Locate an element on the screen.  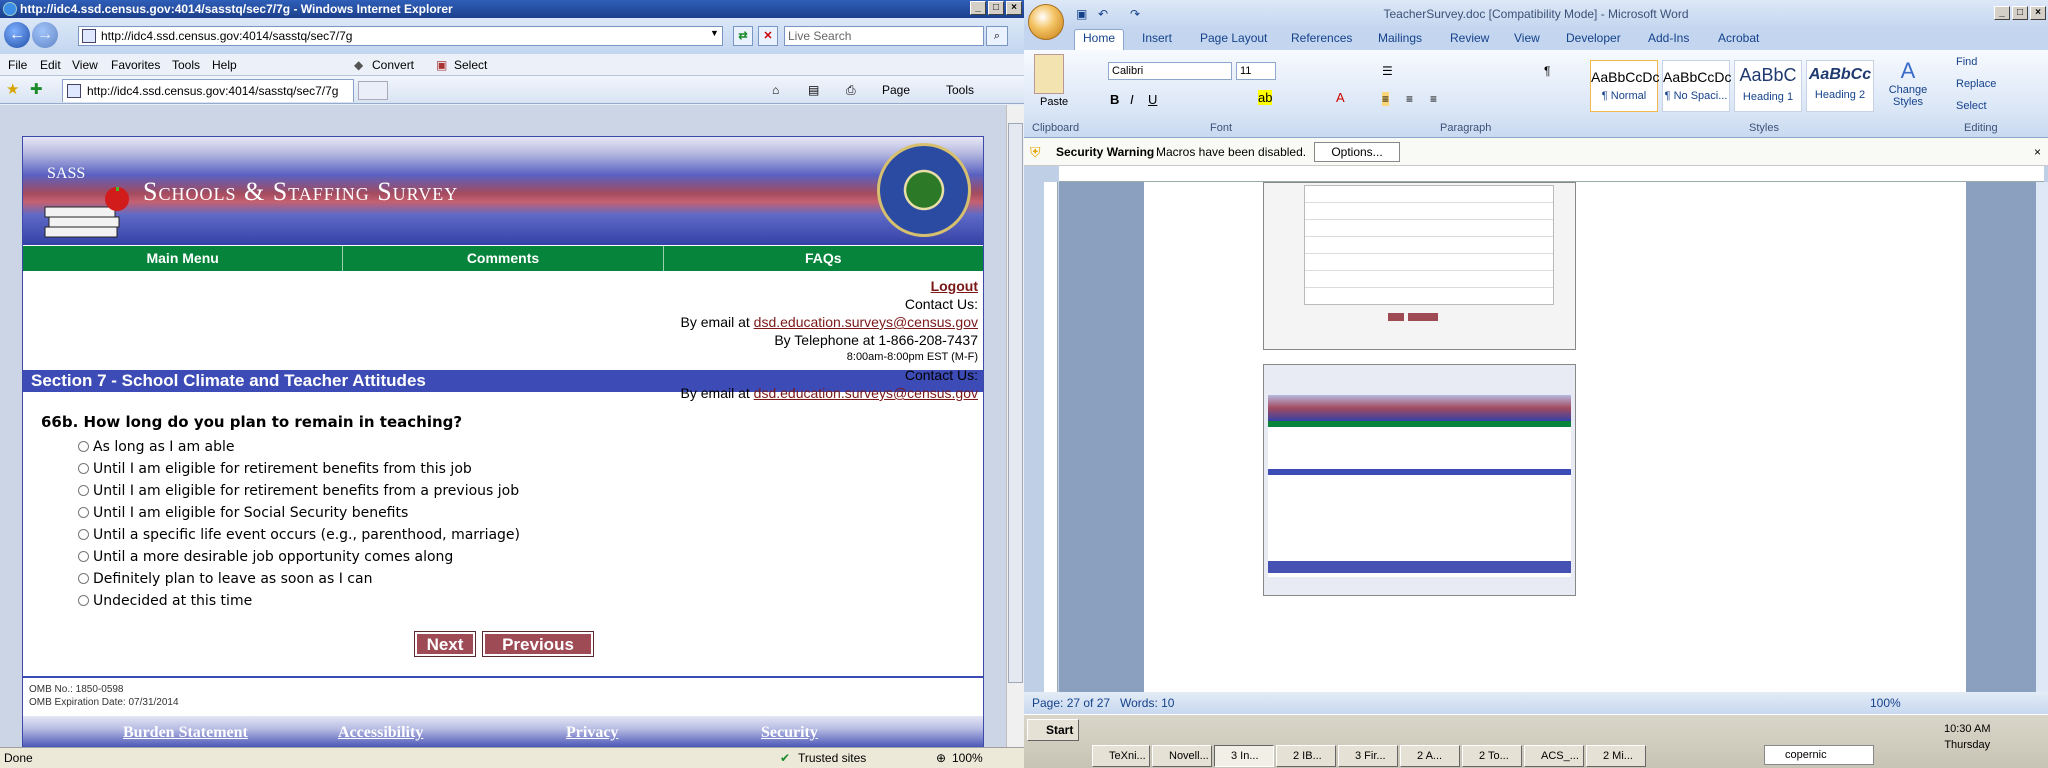
print-icon: ⎙ is located at coordinates (851, 90).